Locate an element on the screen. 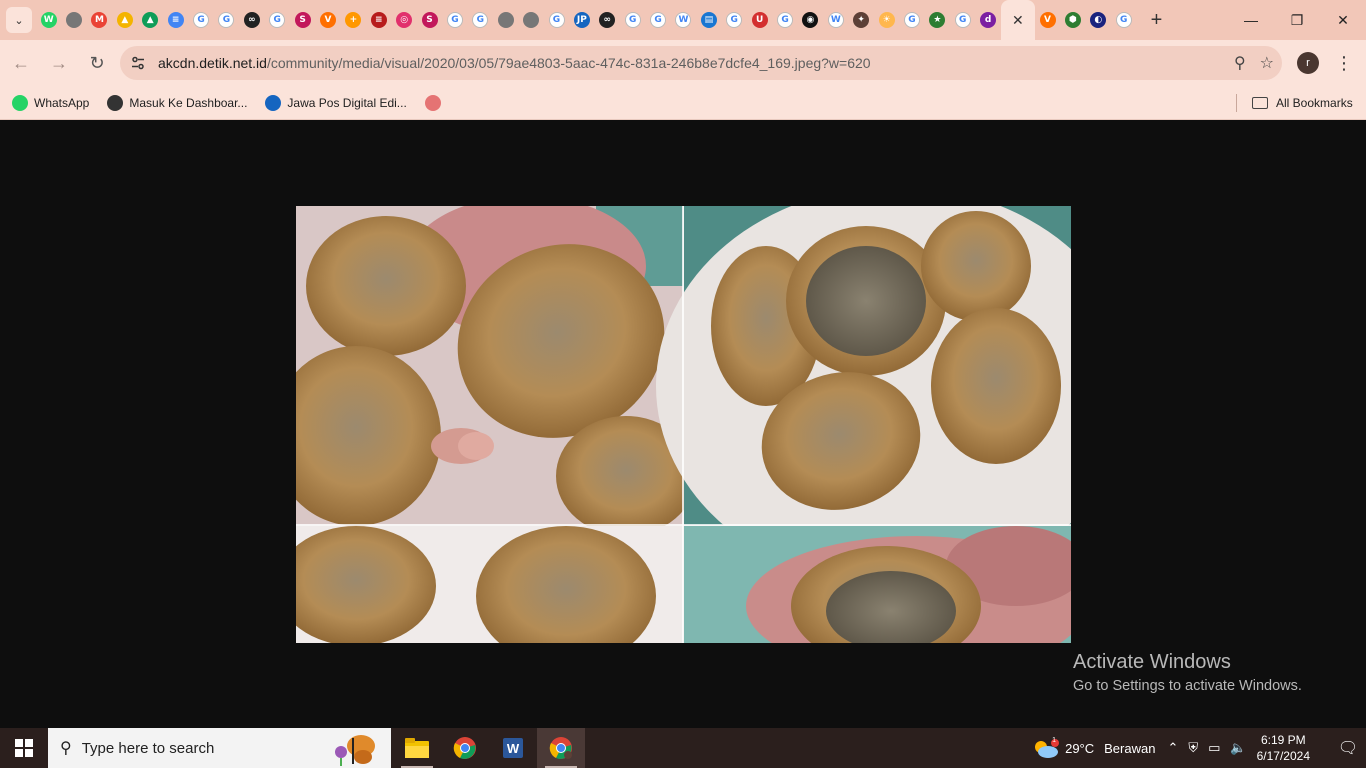 The width and height of the screenshot is (1366, 768). v-icon: V is located at coordinates (327, 20).